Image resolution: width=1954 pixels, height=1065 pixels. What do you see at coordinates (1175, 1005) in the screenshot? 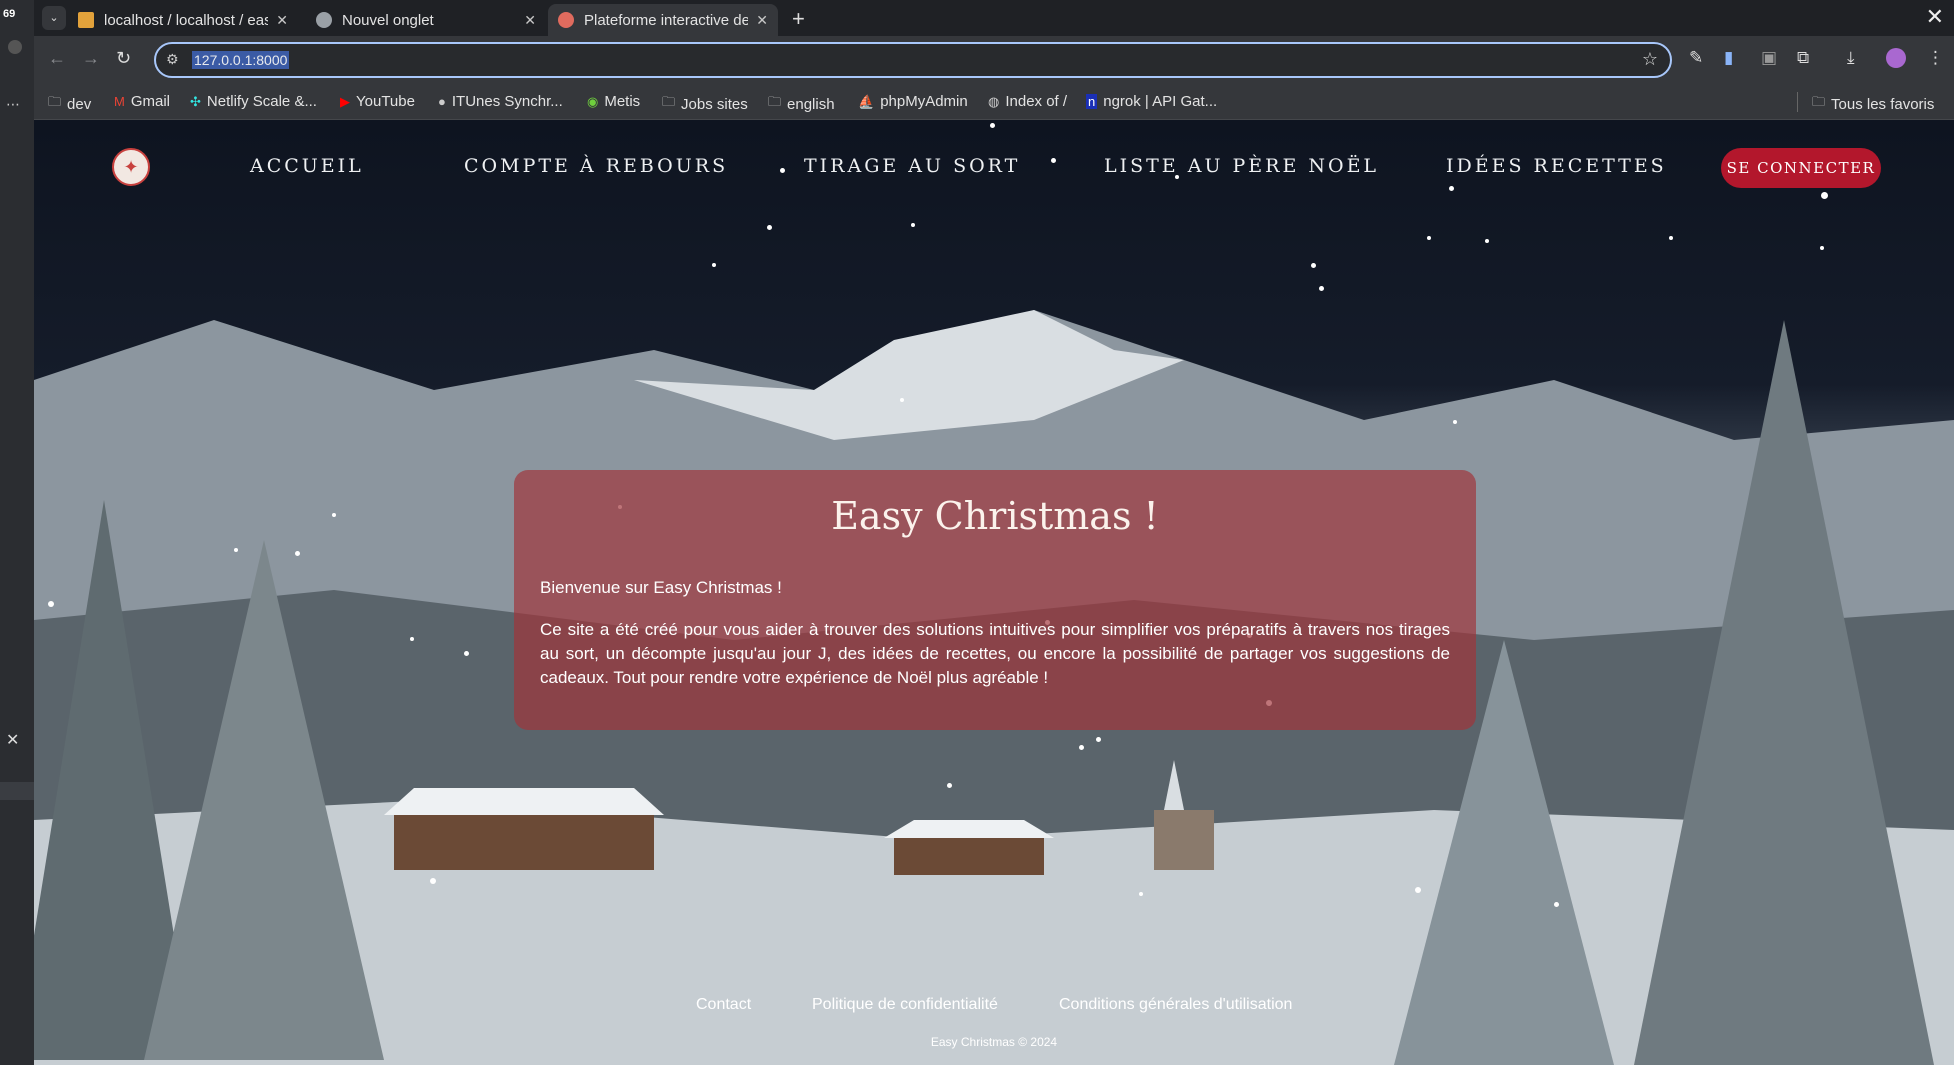
I see `footer-terms-link: Conditions générales d'utilisation` at bounding box center [1175, 1005].